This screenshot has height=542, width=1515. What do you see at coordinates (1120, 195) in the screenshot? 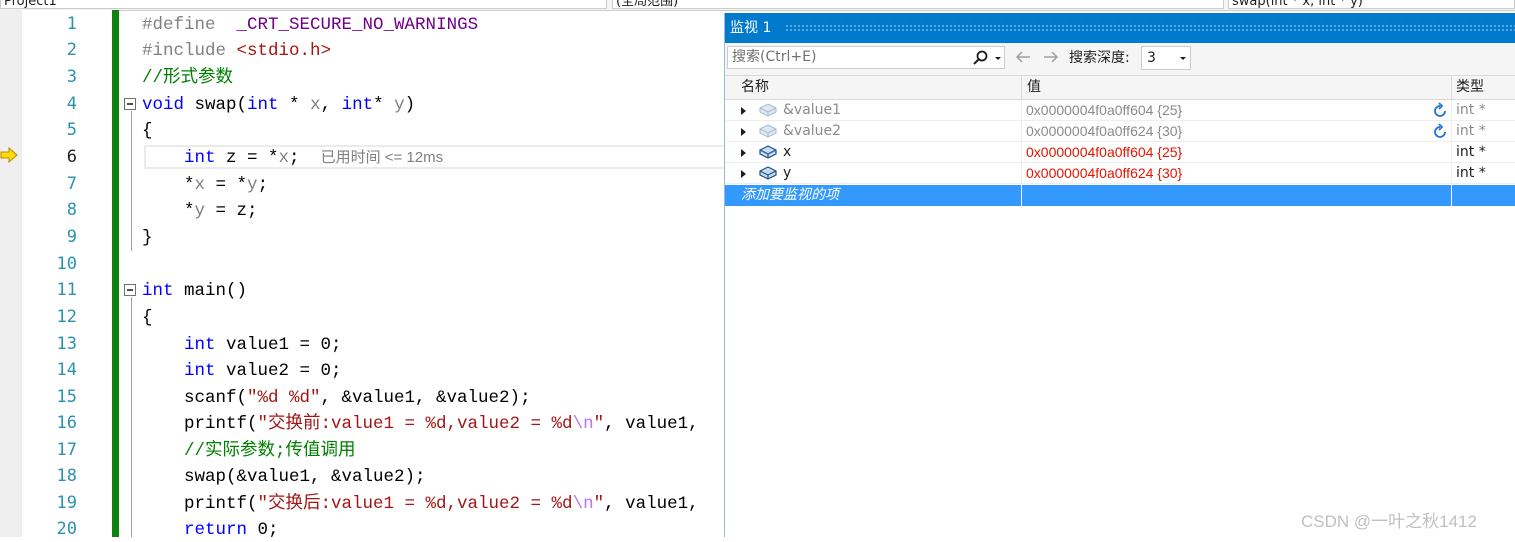
I see `add-watch-item-row: 添加要监视的项` at bounding box center [1120, 195].